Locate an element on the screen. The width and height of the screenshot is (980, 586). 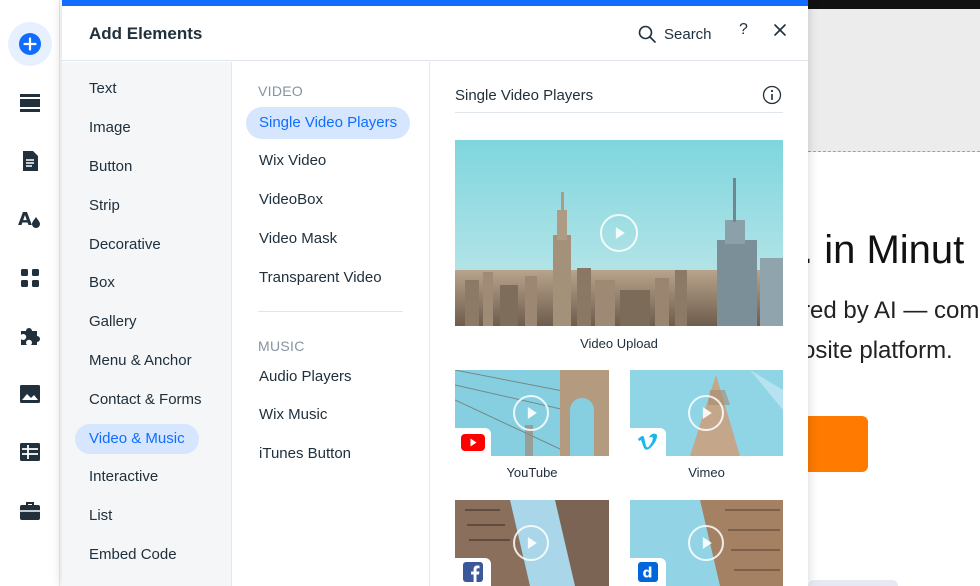
category-gallery: Gallery is located at coordinates (113, 322).